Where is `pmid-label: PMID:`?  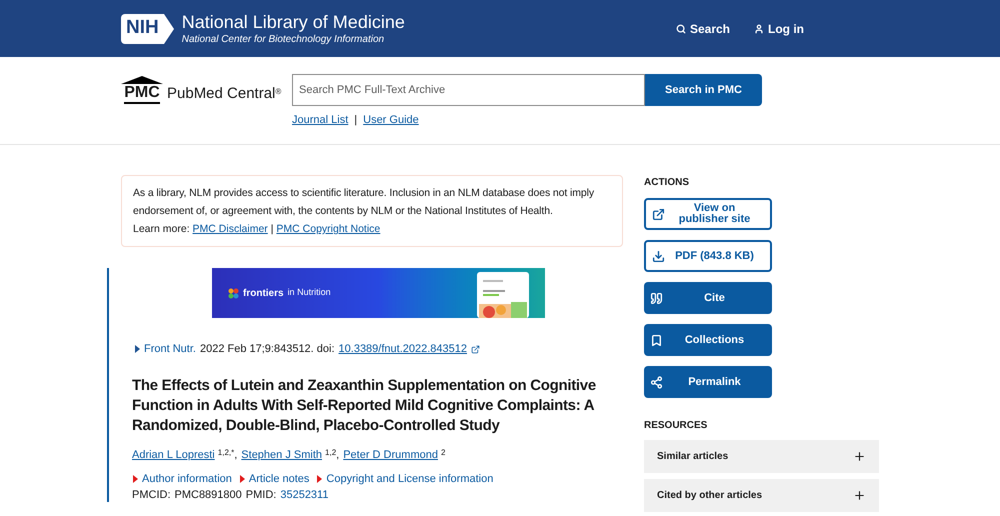
pmid-label: PMID: is located at coordinates (261, 495).